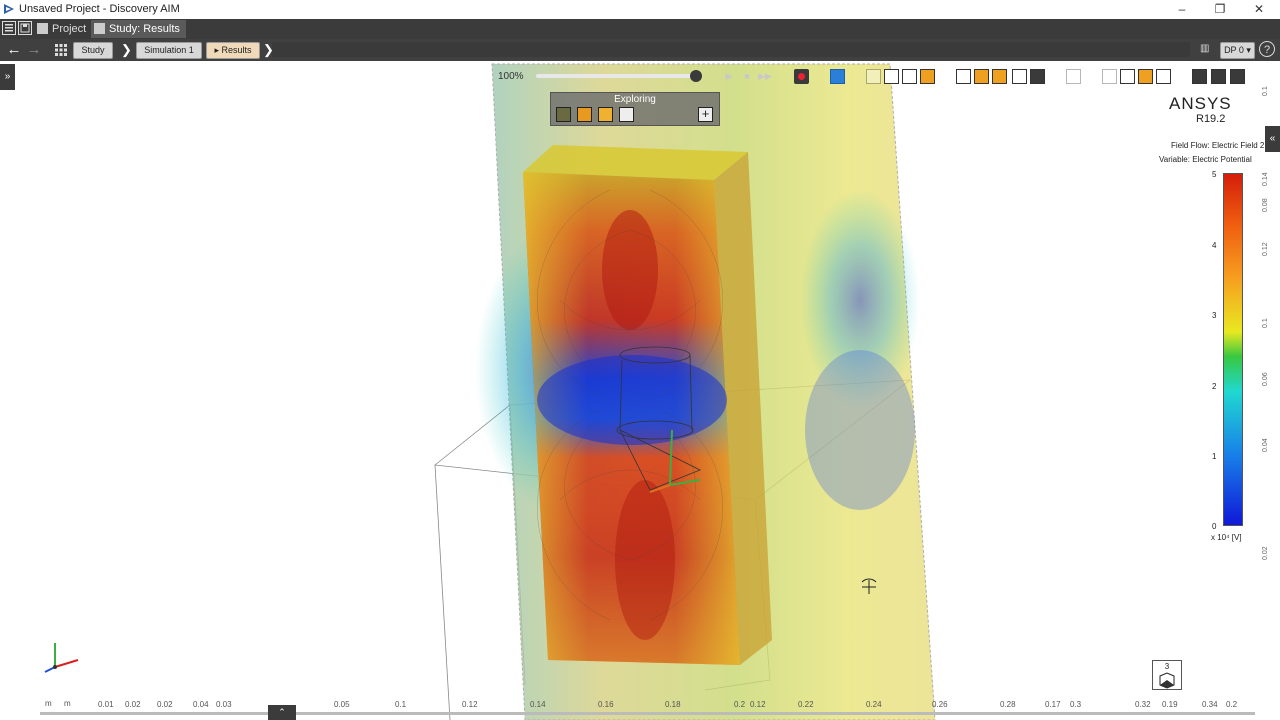 The height and width of the screenshot is (720, 1280). What do you see at coordinates (635, 109) in the screenshot?
I see `exploring-panel: Exploring +` at bounding box center [635, 109].